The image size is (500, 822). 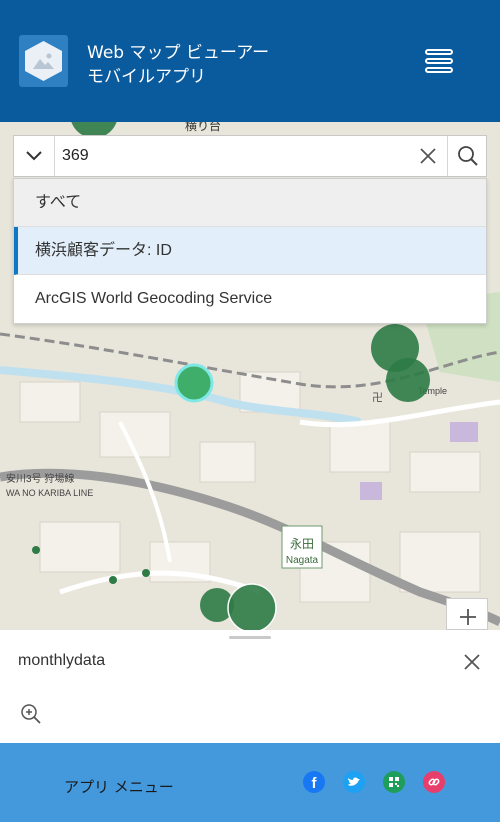 I want to click on selected-map-point, so click(x=194, y=383).